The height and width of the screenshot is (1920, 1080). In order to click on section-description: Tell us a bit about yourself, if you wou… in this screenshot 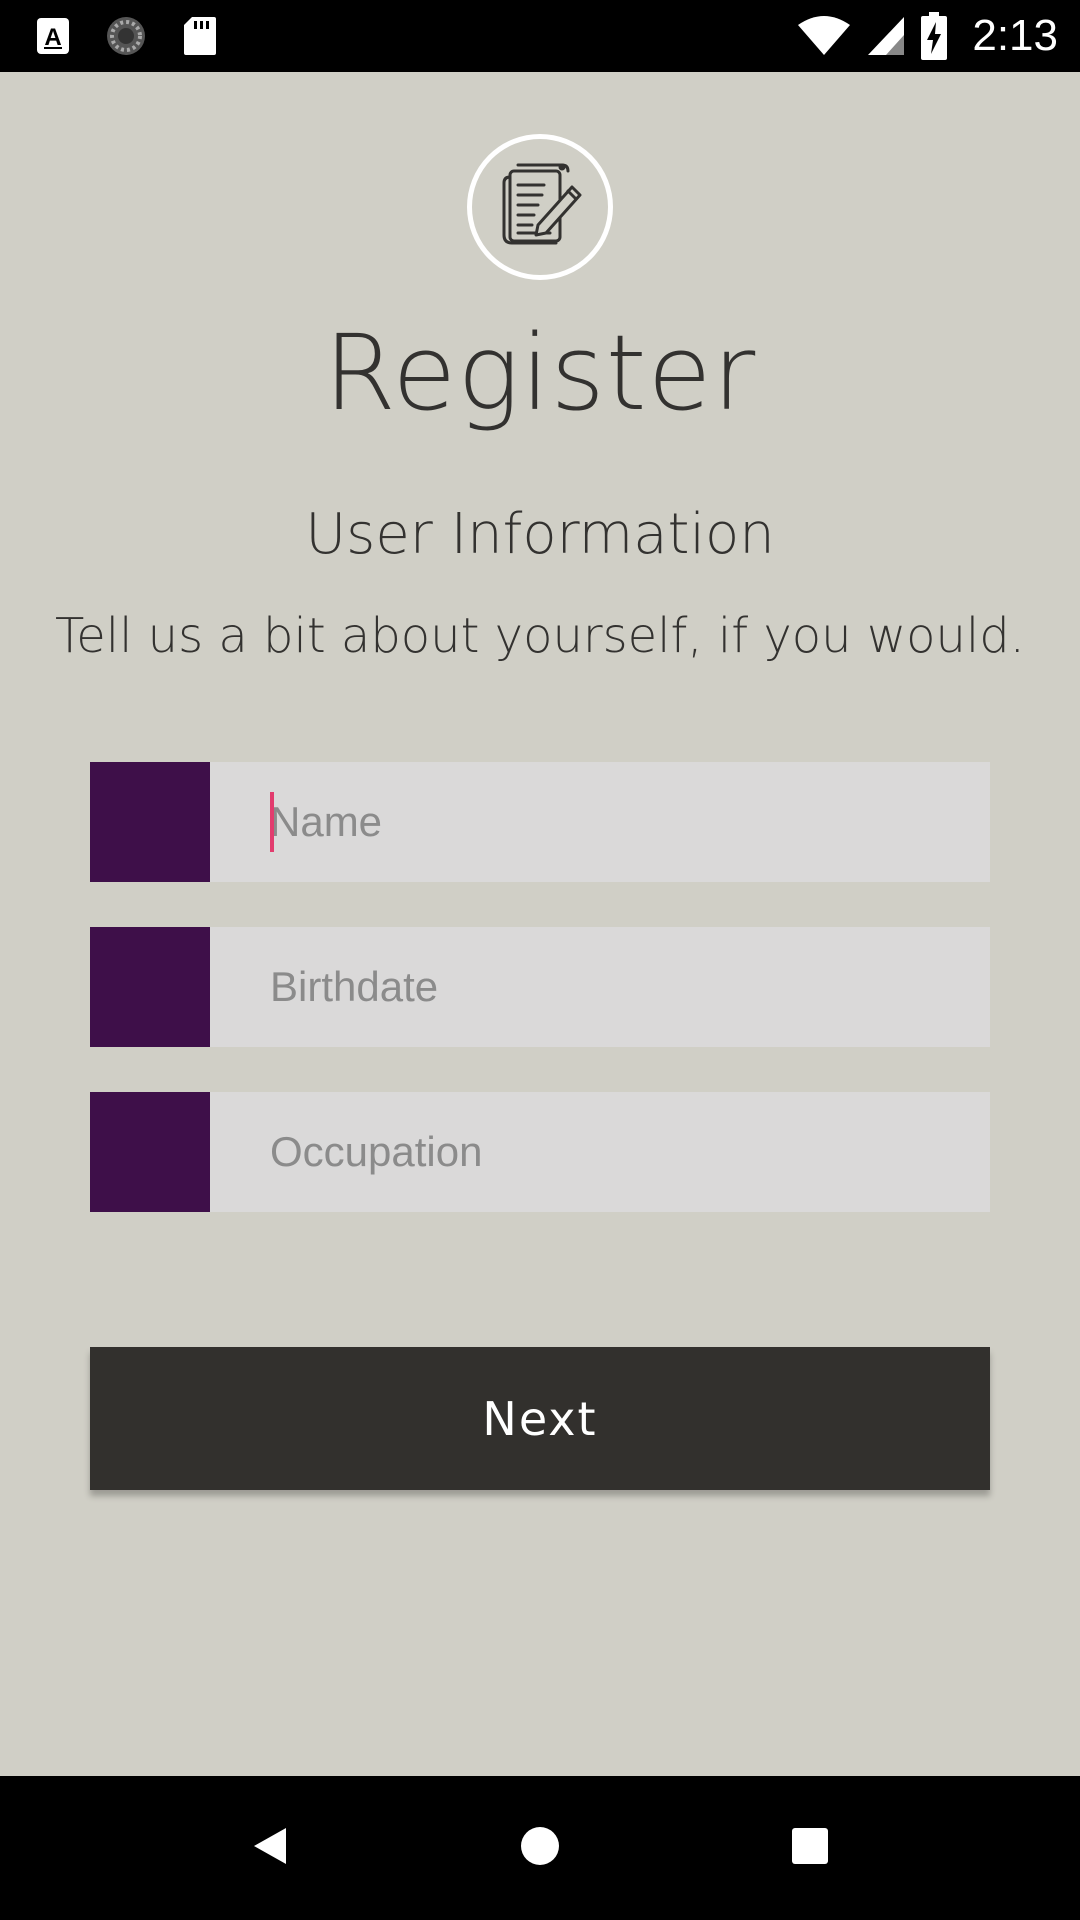, I will do `click(540, 636)`.